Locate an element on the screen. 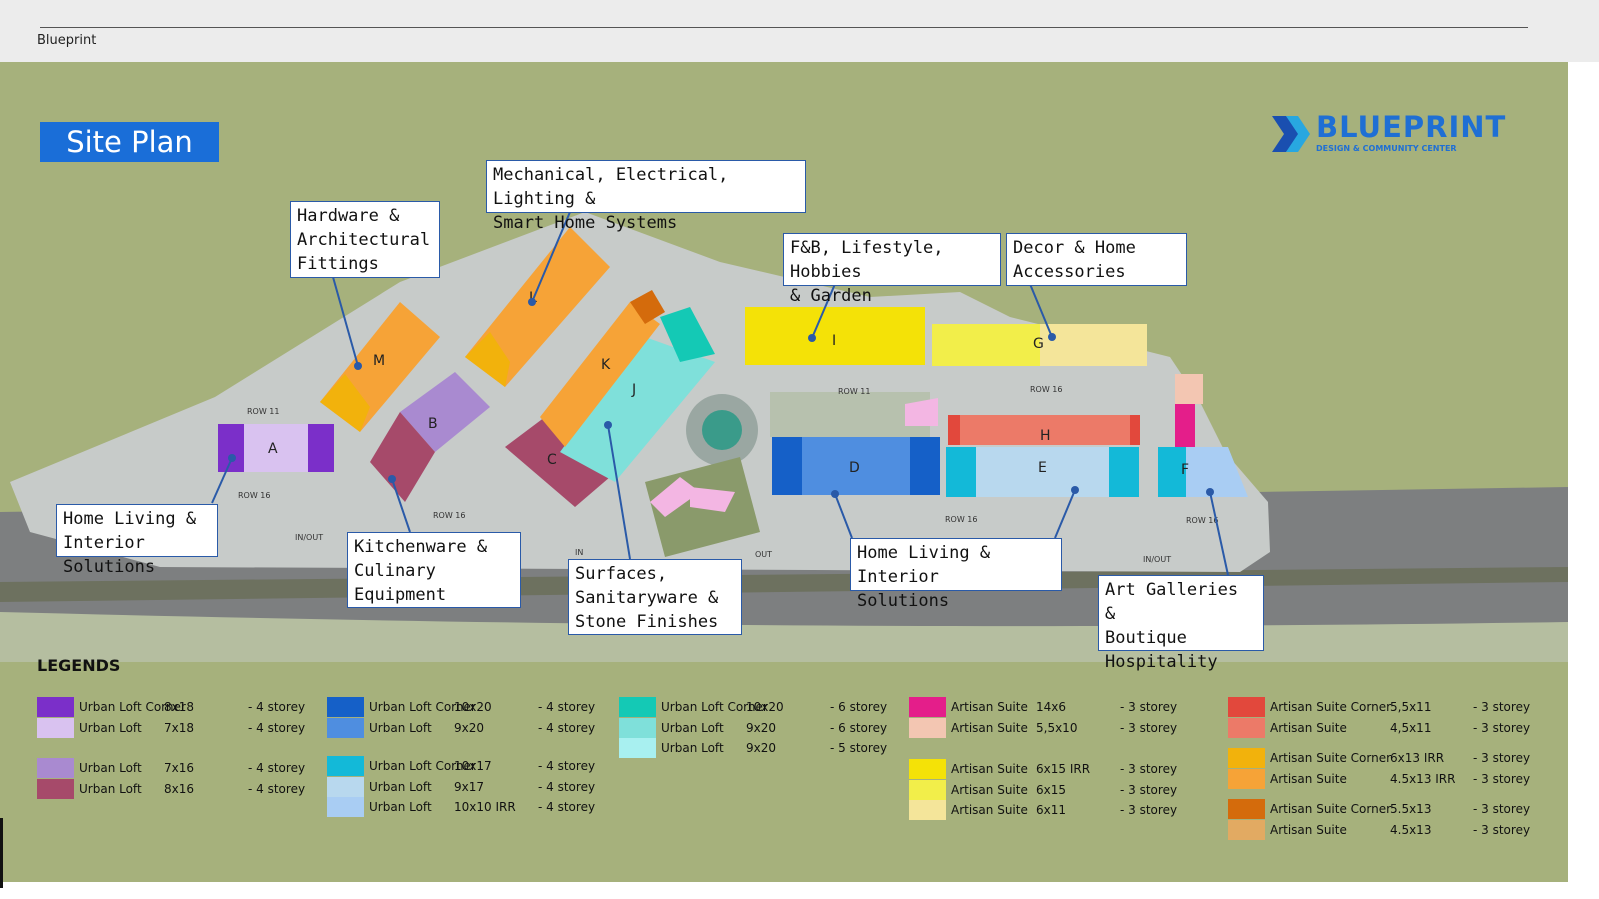 Image resolution: width=1599 pixels, height=899 pixels. legend-unit-size: 6x11 is located at coordinates (1051, 810).